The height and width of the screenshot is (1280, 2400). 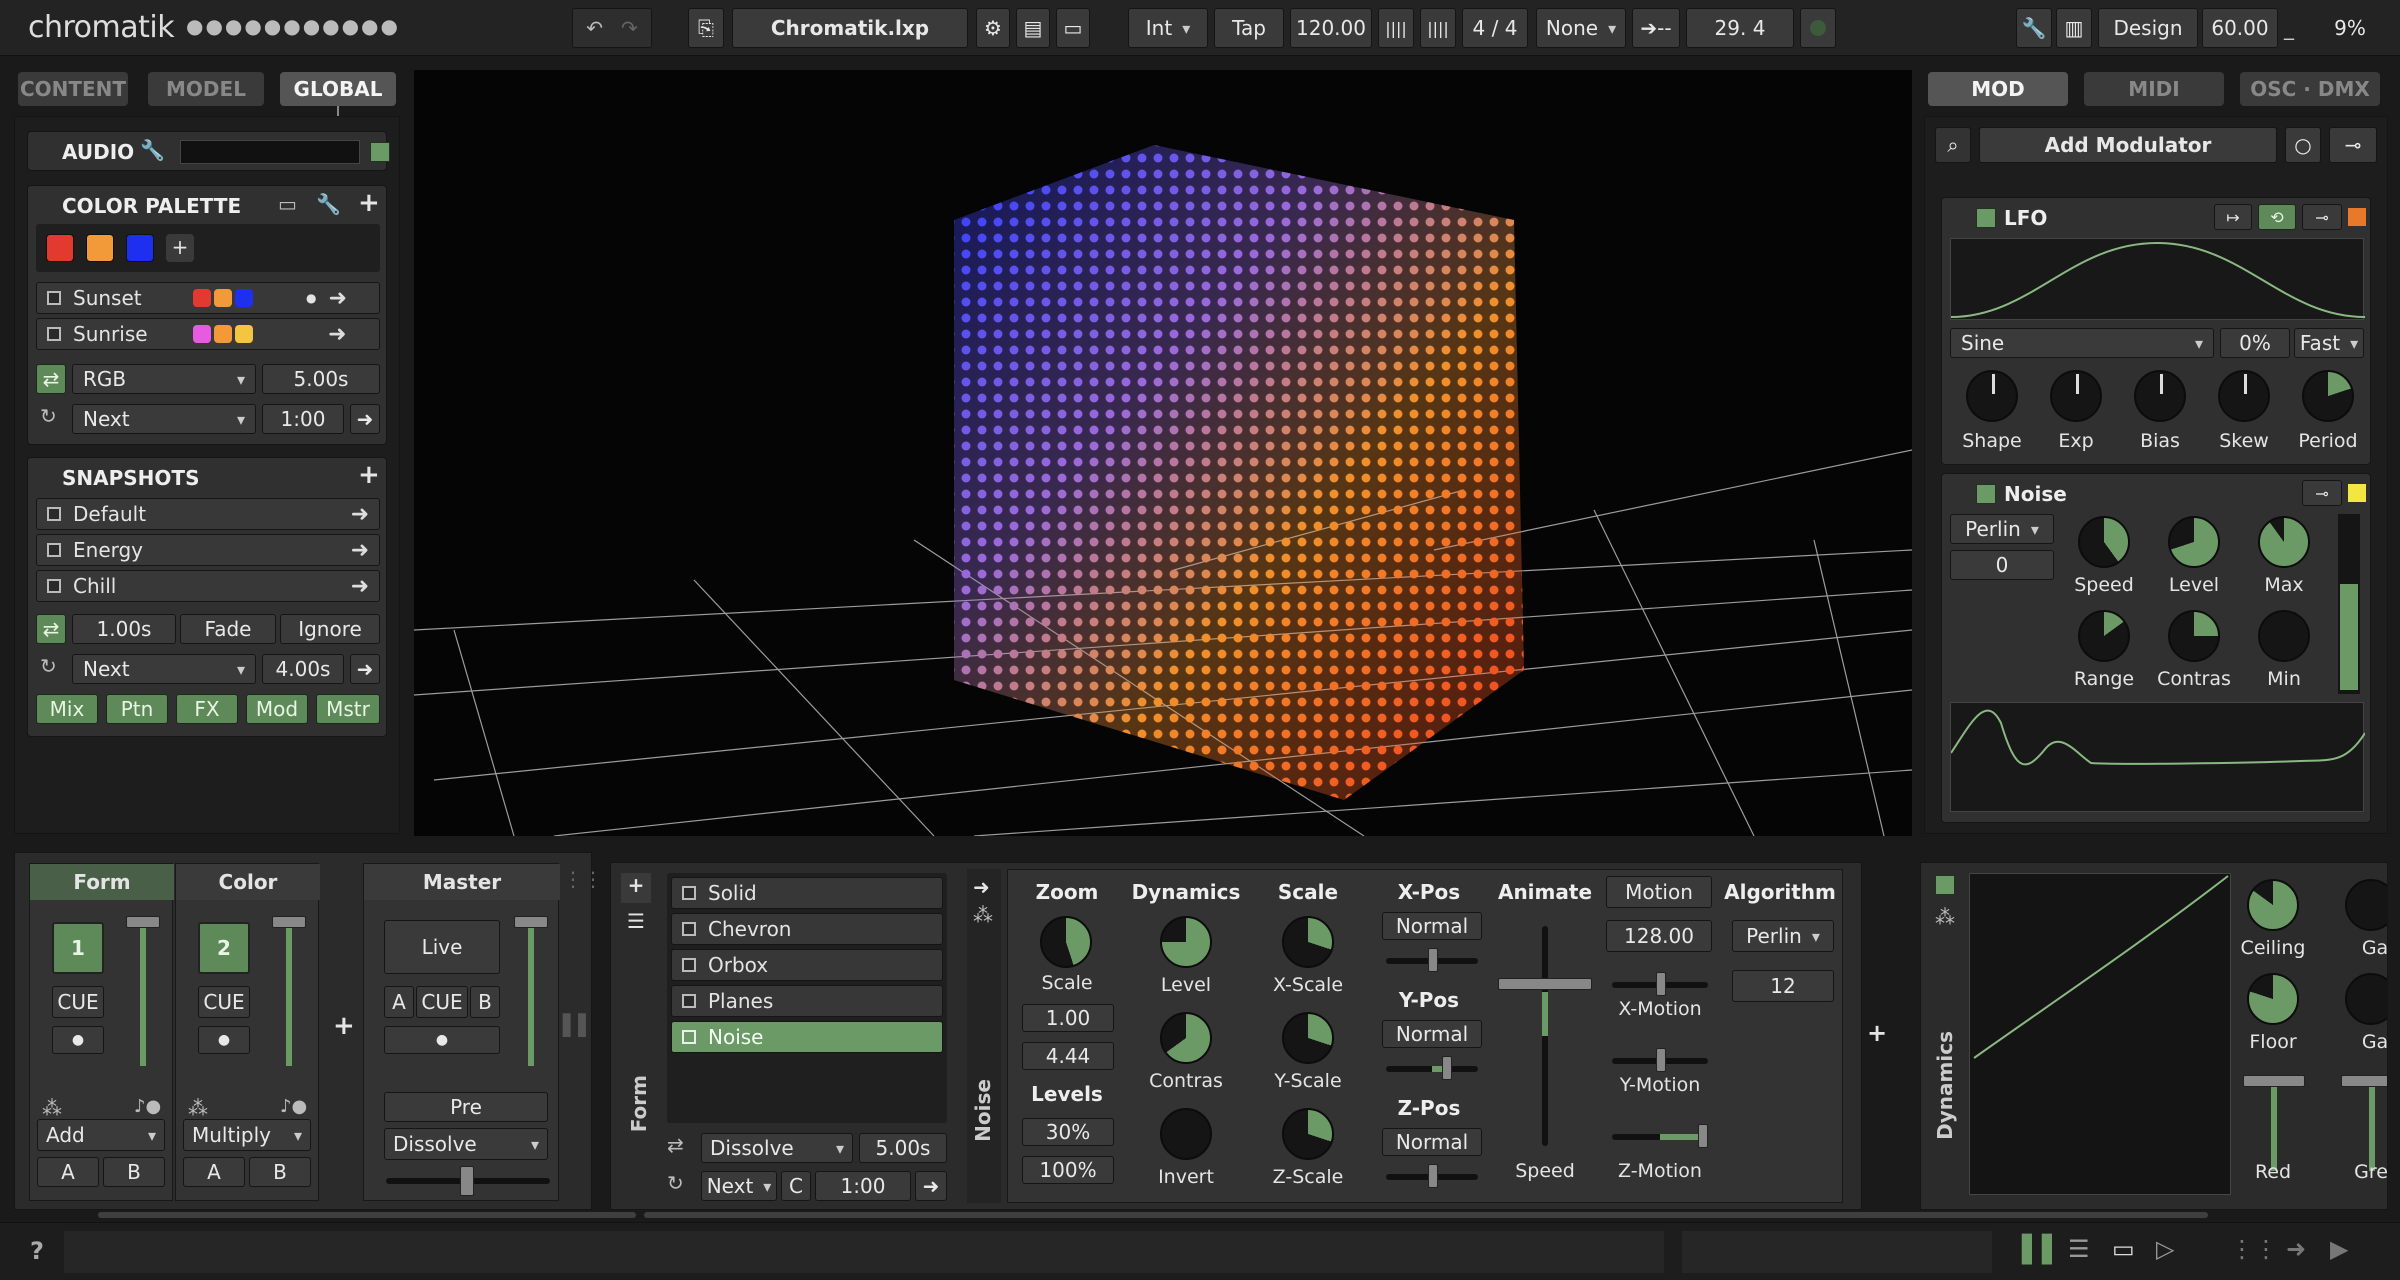 I want to click on pattern-transition-dropdown: Dissolve, so click(x=777, y=1148).